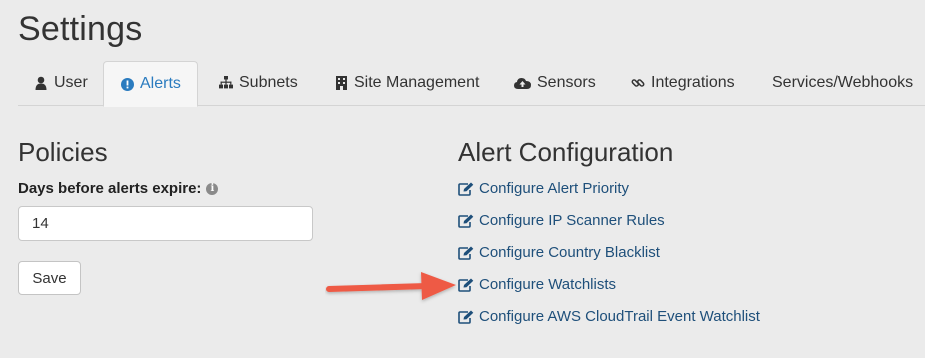 This screenshot has height=358, width=925. I want to click on alert-configuration-title: Alert Configuration, so click(566, 152).